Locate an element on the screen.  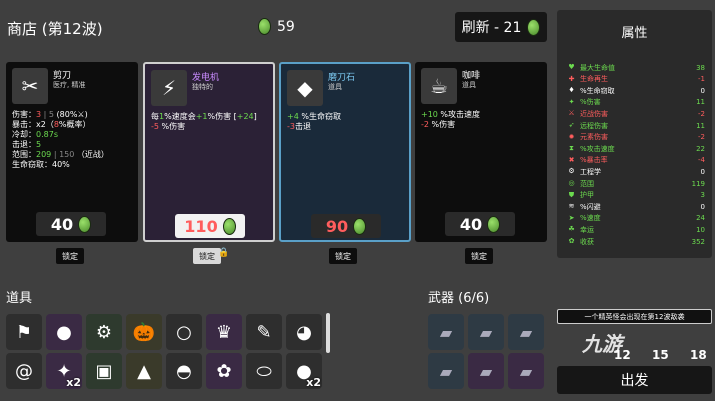
item-ball-slot: ● x2 is located at coordinates (304, 371).